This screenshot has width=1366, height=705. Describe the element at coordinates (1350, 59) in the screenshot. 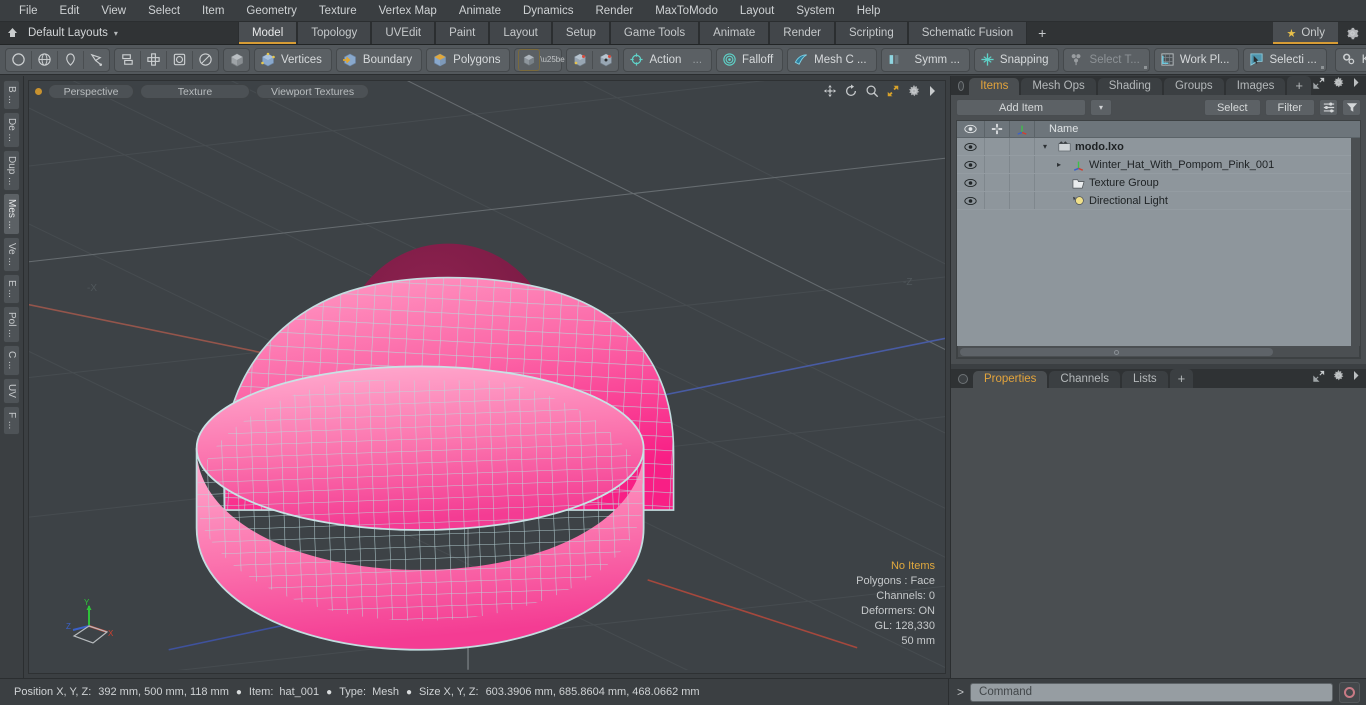

I see `kits-button: Kits` at that location.